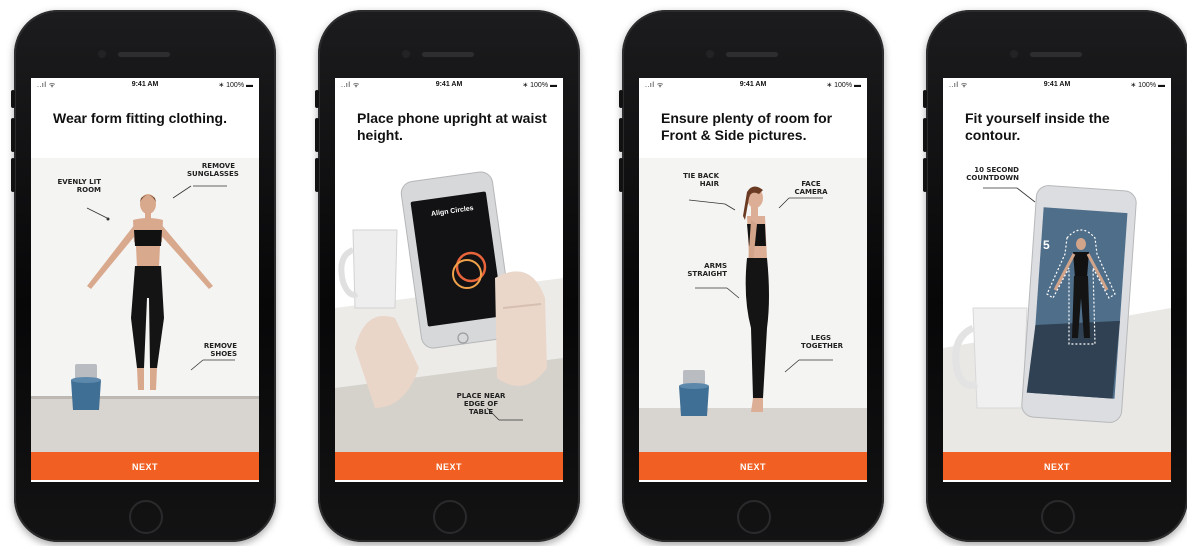 This screenshot has width=1187, height=546. I want to click on woman-side-pose-illustration, so click(753, 305).